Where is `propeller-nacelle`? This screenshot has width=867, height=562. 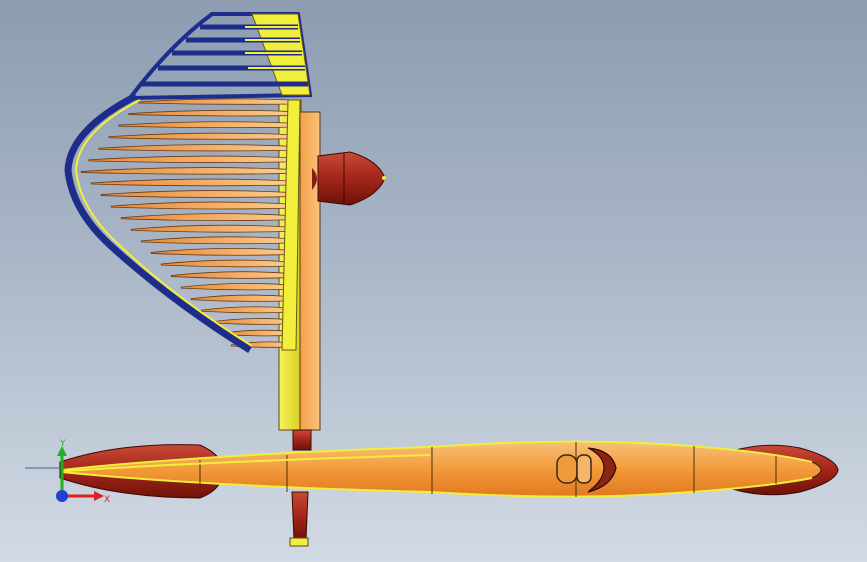 propeller-nacelle is located at coordinates (349, 178).